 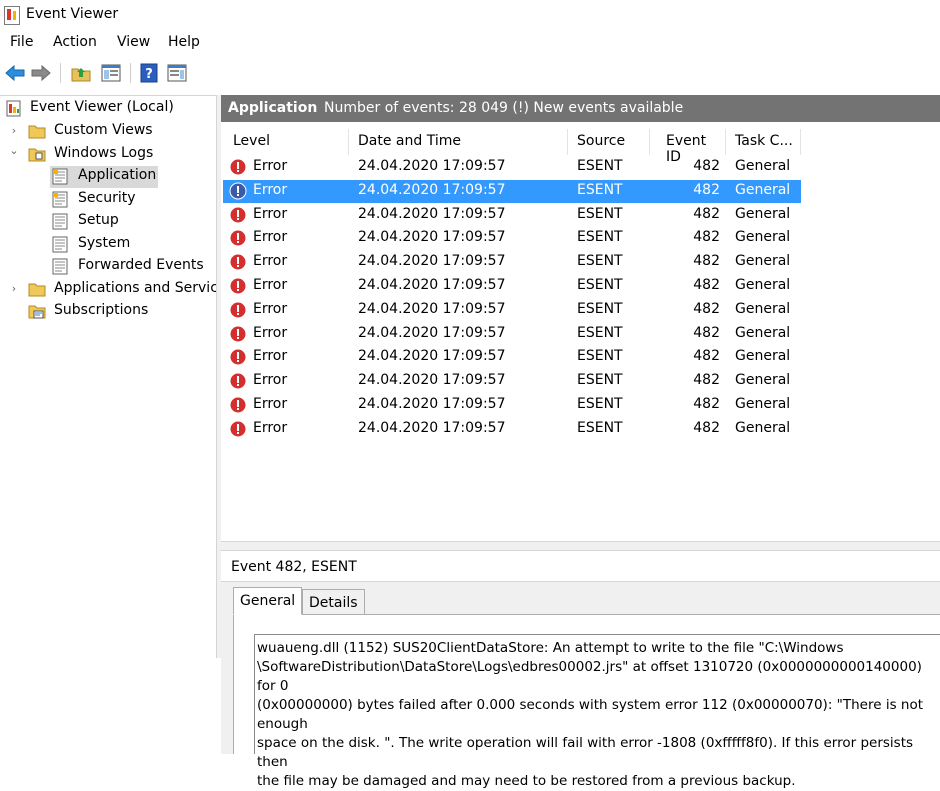 What do you see at coordinates (580, 546) in the screenshot?
I see `horizontal-splitter` at bounding box center [580, 546].